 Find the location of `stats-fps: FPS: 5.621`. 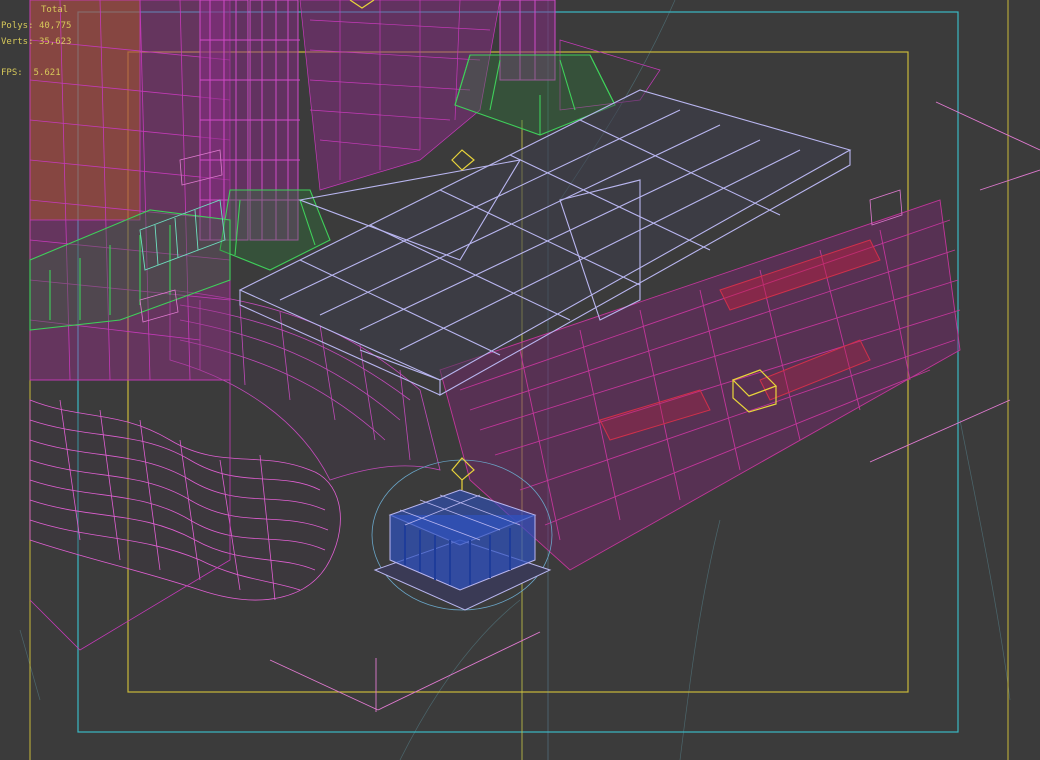

stats-fps: FPS: 5.621 is located at coordinates (36, 73).